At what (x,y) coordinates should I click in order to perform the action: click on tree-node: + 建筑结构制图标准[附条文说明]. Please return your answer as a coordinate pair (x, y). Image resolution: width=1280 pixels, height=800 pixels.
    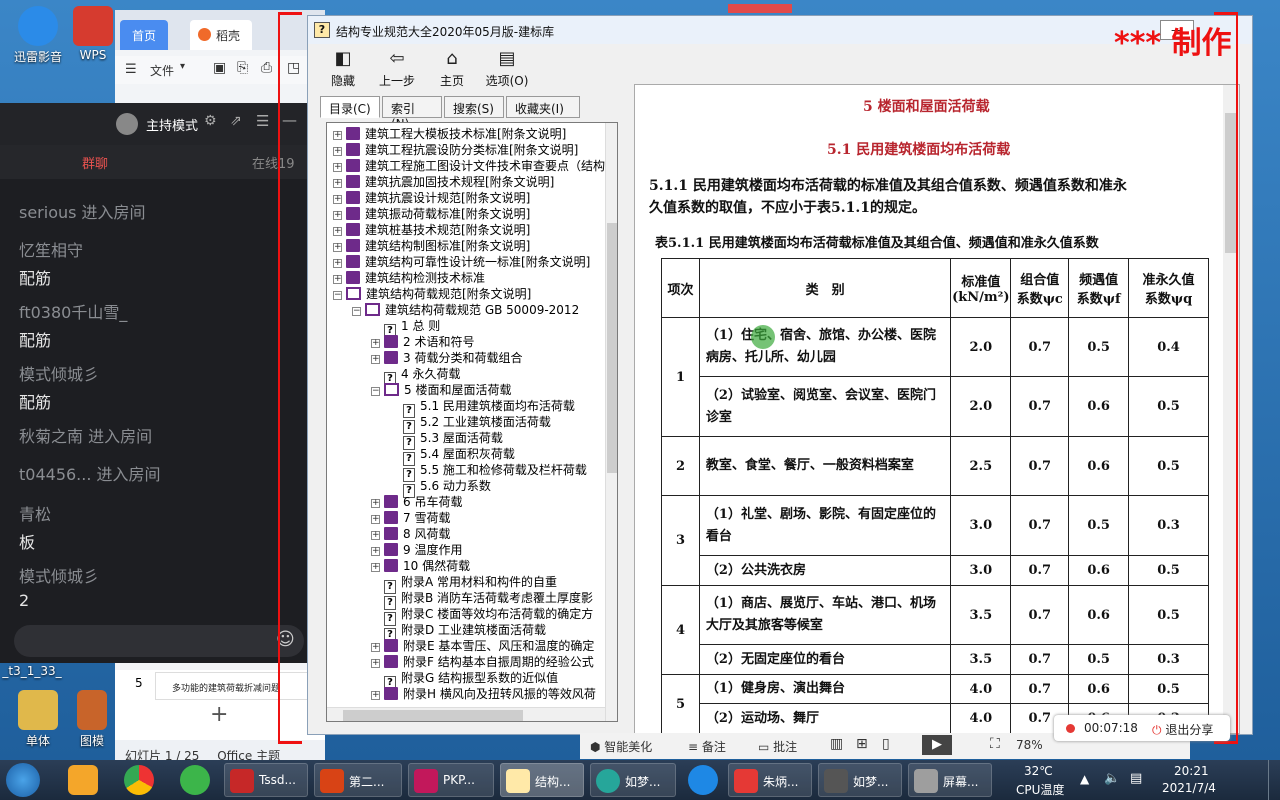
    Looking at the image, I should click on (431, 246).